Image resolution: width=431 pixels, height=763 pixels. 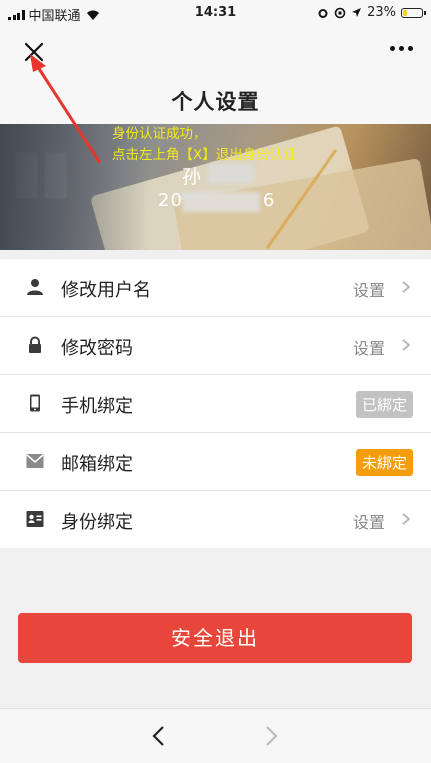 I want to click on status-badge-unbound: 未綁定, so click(x=384, y=462).